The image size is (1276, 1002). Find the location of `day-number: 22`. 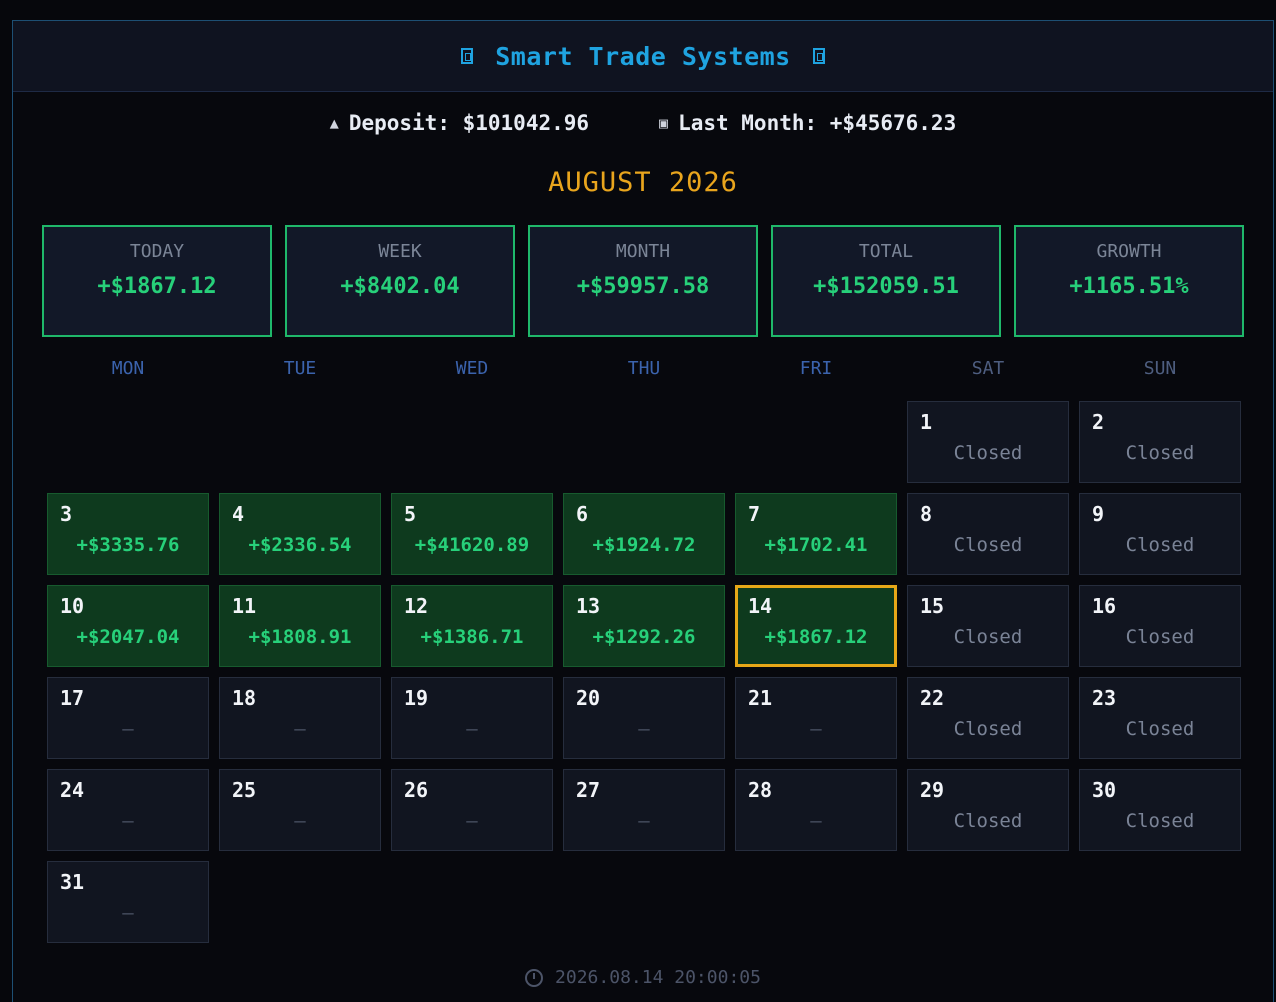

day-number: 22 is located at coordinates (932, 698).